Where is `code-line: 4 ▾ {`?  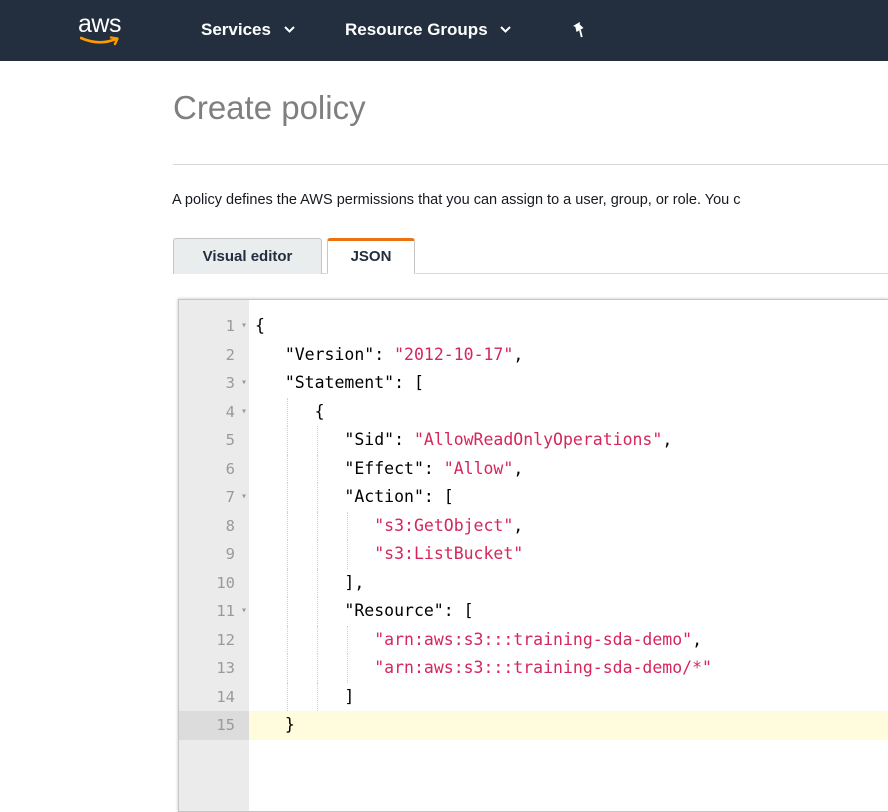 code-line: 4 ▾ { is located at coordinates (533, 412).